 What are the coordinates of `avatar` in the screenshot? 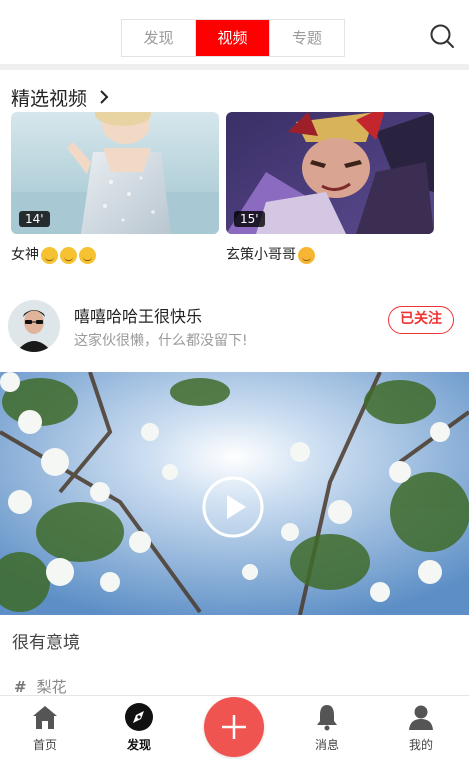 It's located at (34, 326).